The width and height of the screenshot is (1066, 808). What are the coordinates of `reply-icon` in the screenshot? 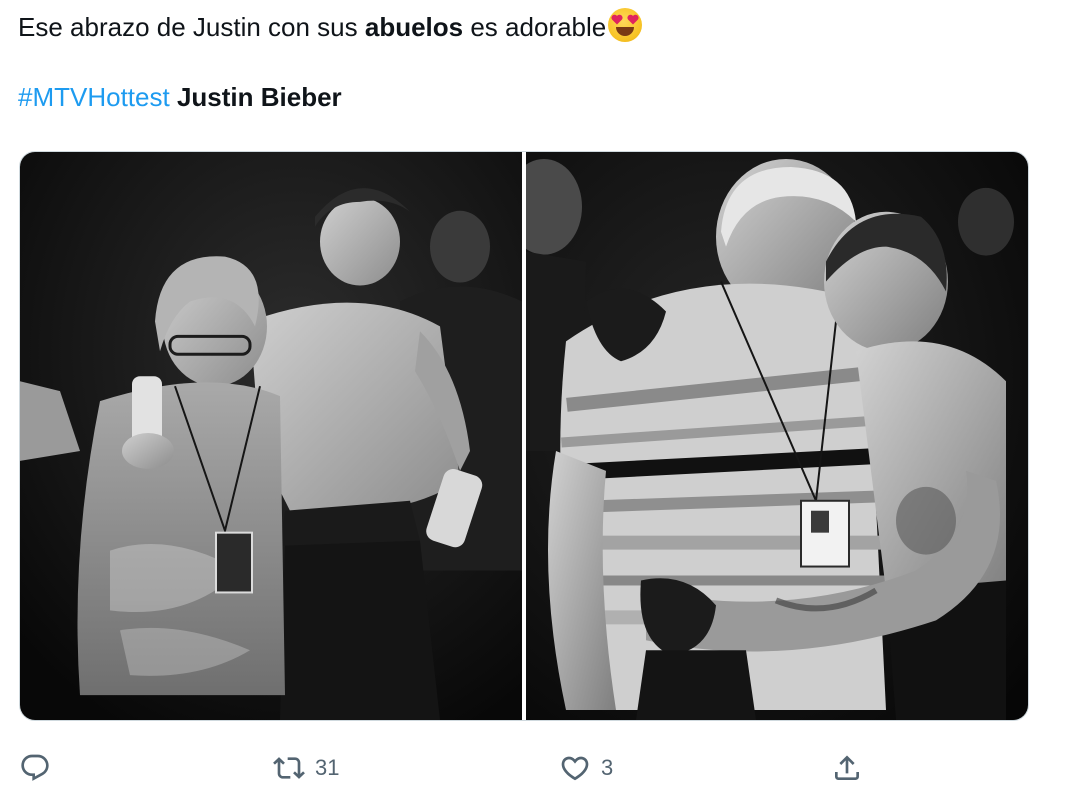 It's located at (35, 767).